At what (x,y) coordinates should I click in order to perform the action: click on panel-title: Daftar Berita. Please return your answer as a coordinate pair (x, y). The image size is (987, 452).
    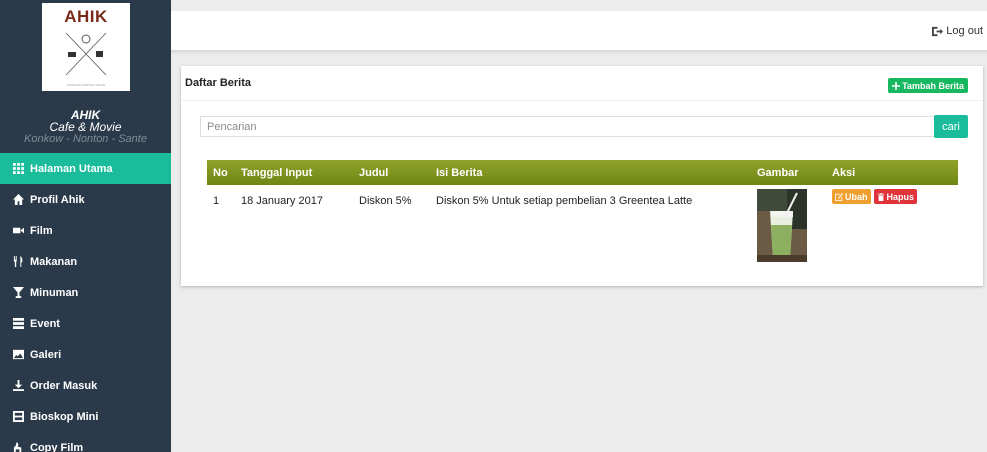
    Looking at the image, I should click on (218, 83).